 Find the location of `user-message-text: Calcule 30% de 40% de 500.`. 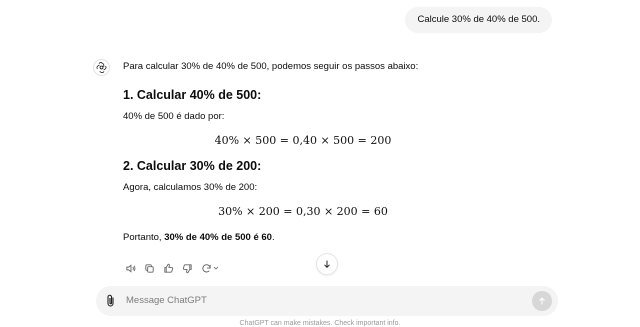

user-message-text: Calcule 30% de 40% de 500. is located at coordinates (478, 19).